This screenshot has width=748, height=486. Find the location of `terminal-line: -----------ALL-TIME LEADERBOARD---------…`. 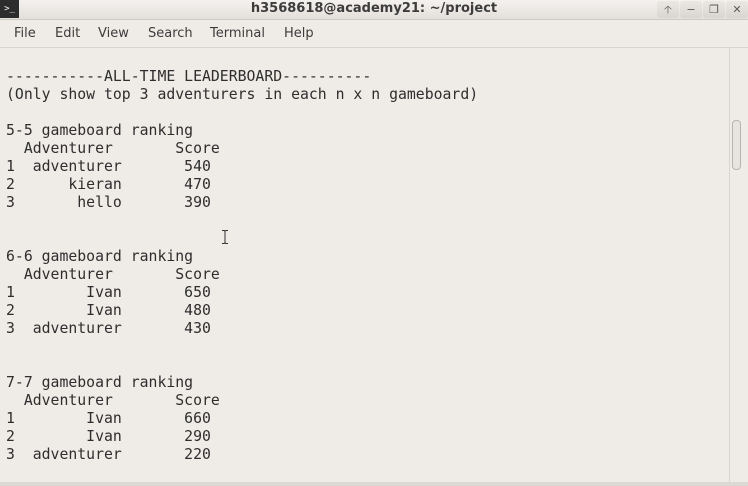

terminal-line: -----------ALL-TIME LEADERBOARD---------… is located at coordinates (189, 76).